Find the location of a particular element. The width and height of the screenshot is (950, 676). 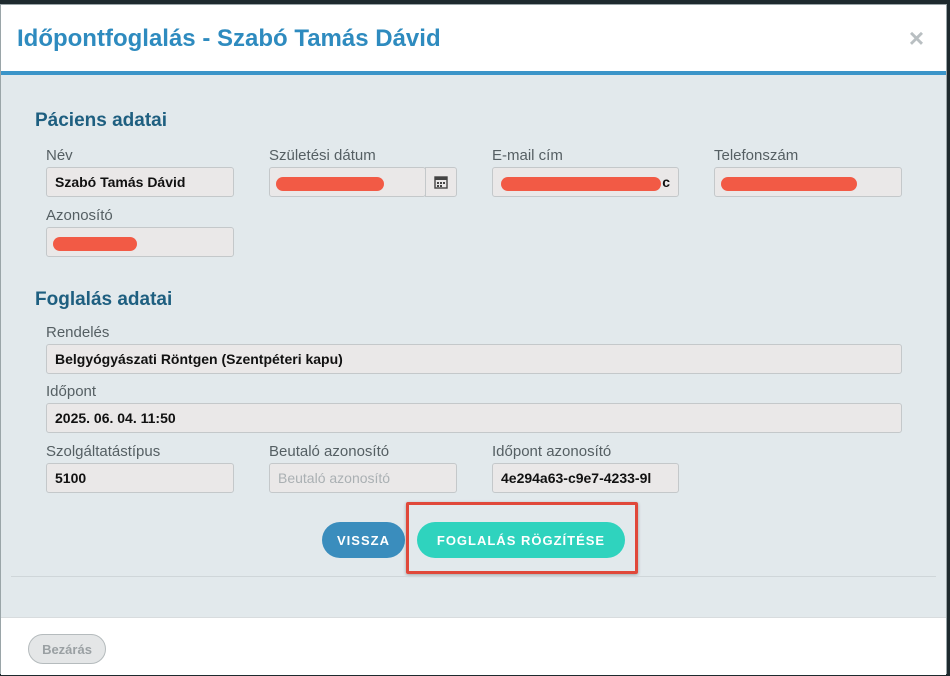

email-field: c is located at coordinates (585, 182).